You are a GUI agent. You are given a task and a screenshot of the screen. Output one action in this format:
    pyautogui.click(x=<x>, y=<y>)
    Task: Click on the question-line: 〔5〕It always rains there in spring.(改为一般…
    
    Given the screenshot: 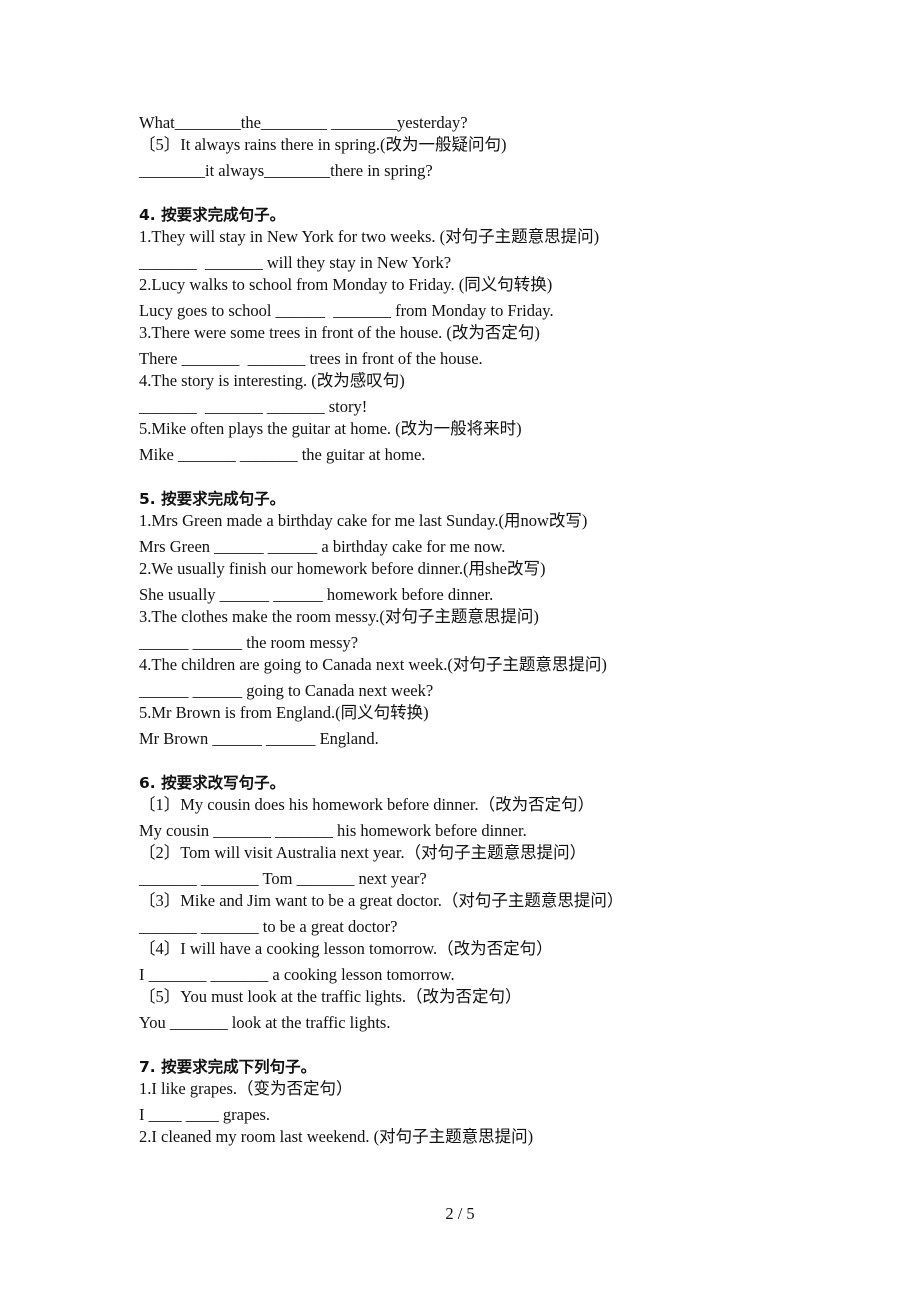 What is the action you would take?
    pyautogui.click(x=323, y=144)
    